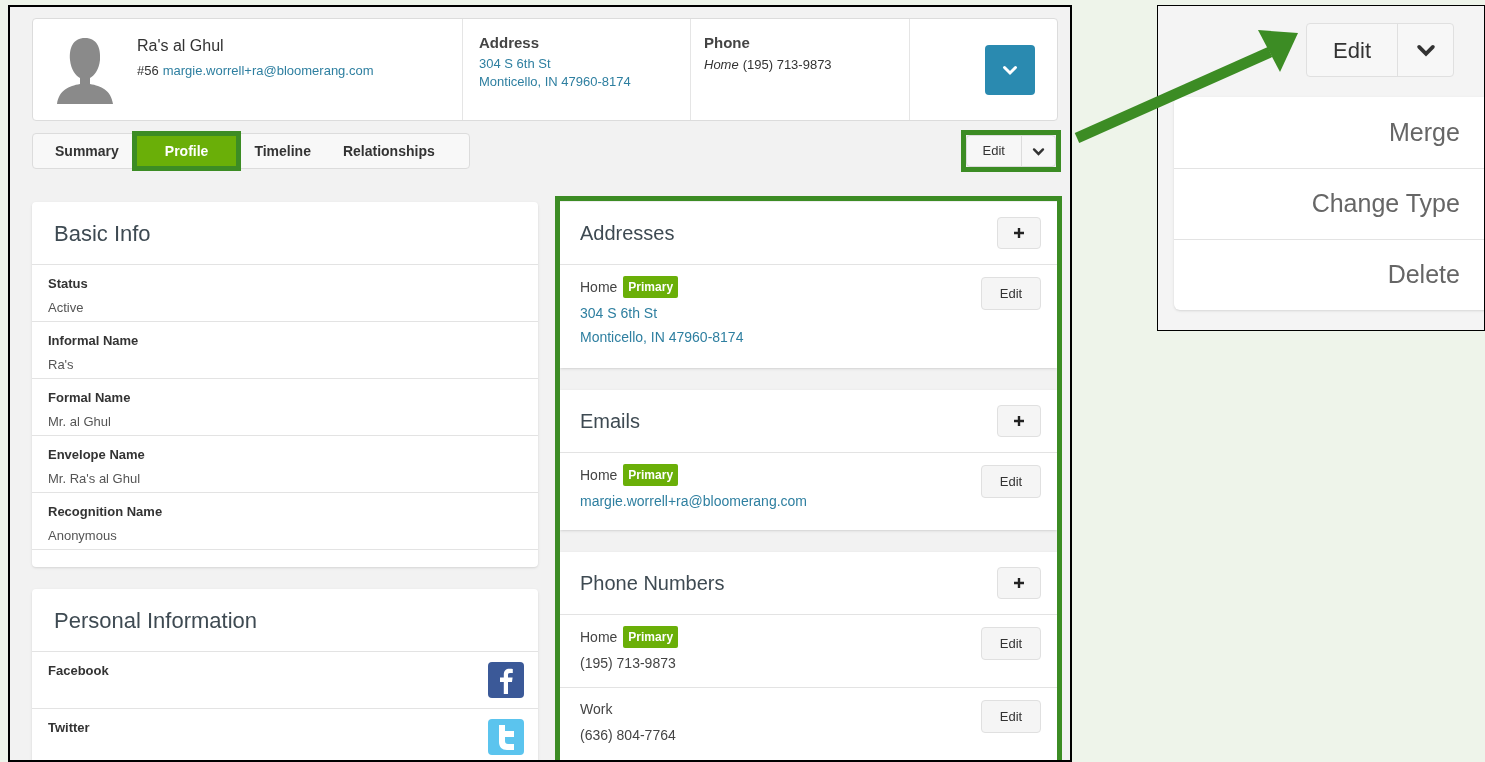 The height and width of the screenshot is (762, 1485). Describe the element at coordinates (721, 64) in the screenshot. I see `phone-type: Home` at that location.